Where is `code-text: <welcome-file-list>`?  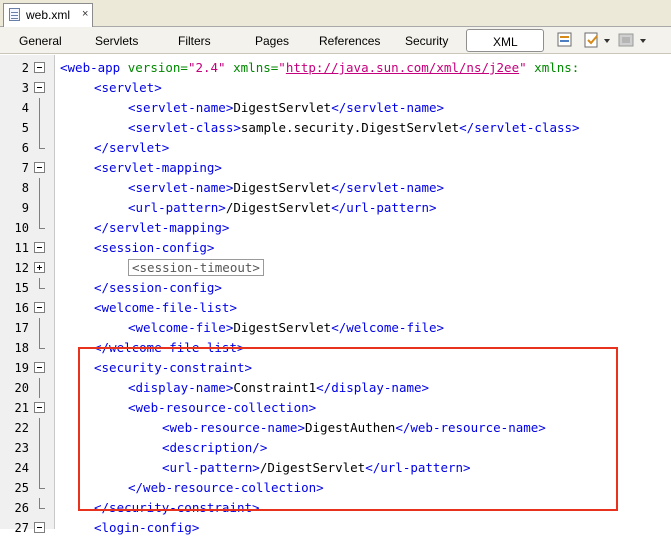
code-text: <welcome-file-list> is located at coordinates (165, 308).